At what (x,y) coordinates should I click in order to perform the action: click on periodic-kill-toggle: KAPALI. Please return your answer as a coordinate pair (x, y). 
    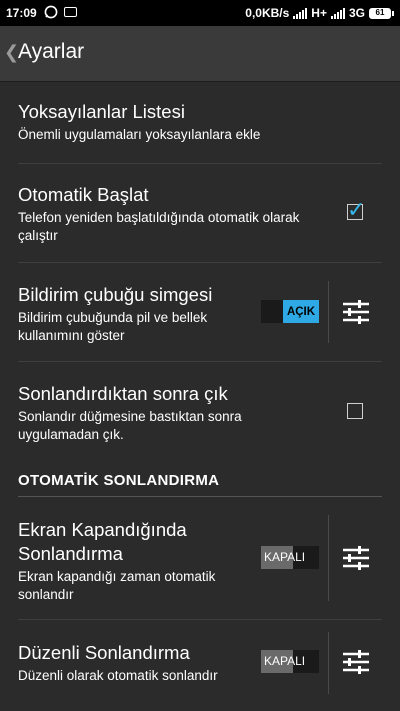
    Looking at the image, I should click on (290, 661).